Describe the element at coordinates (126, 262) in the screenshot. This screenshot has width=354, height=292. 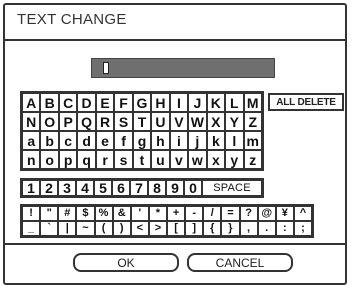
I see `ok-button: OK` at that location.